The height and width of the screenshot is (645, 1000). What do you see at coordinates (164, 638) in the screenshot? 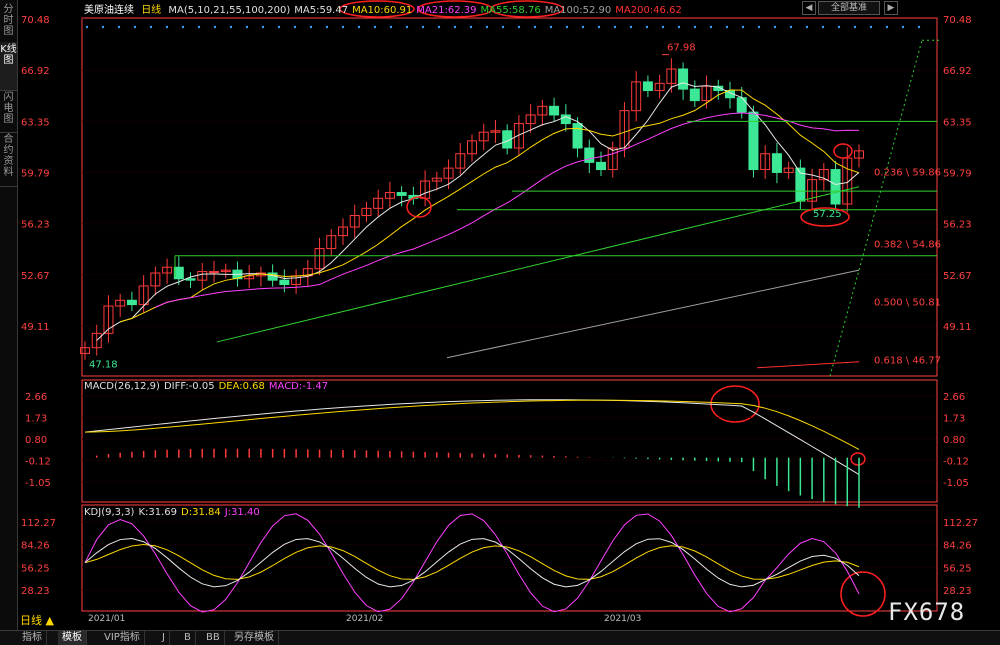
I see `bottom-tab: J` at bounding box center [164, 638].